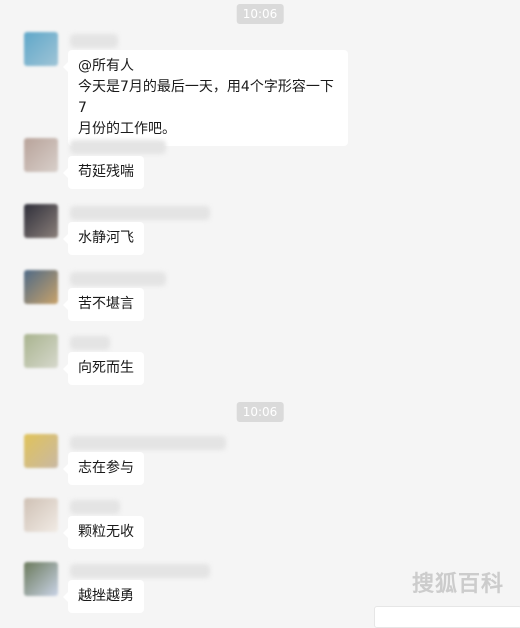 This screenshot has width=520, height=628. I want to click on message-line: 苦不堪言, so click(106, 304).